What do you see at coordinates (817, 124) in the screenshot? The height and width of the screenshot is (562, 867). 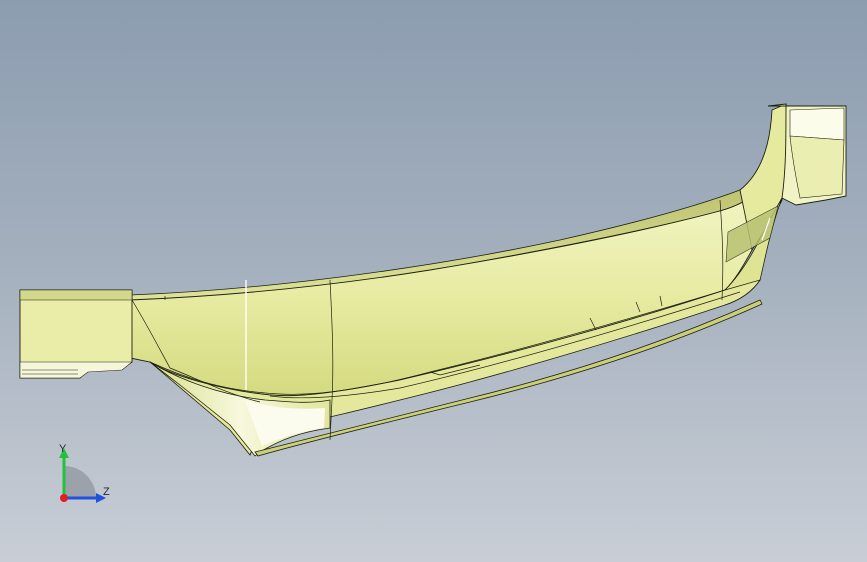 I see `part-right-block-face` at bounding box center [817, 124].